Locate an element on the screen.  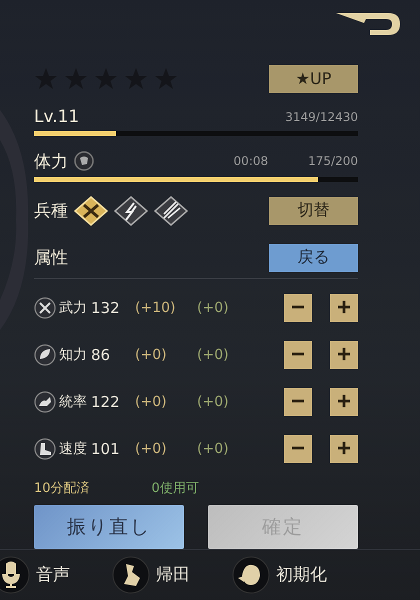
reroll-button: 振り直し is located at coordinates (109, 526).